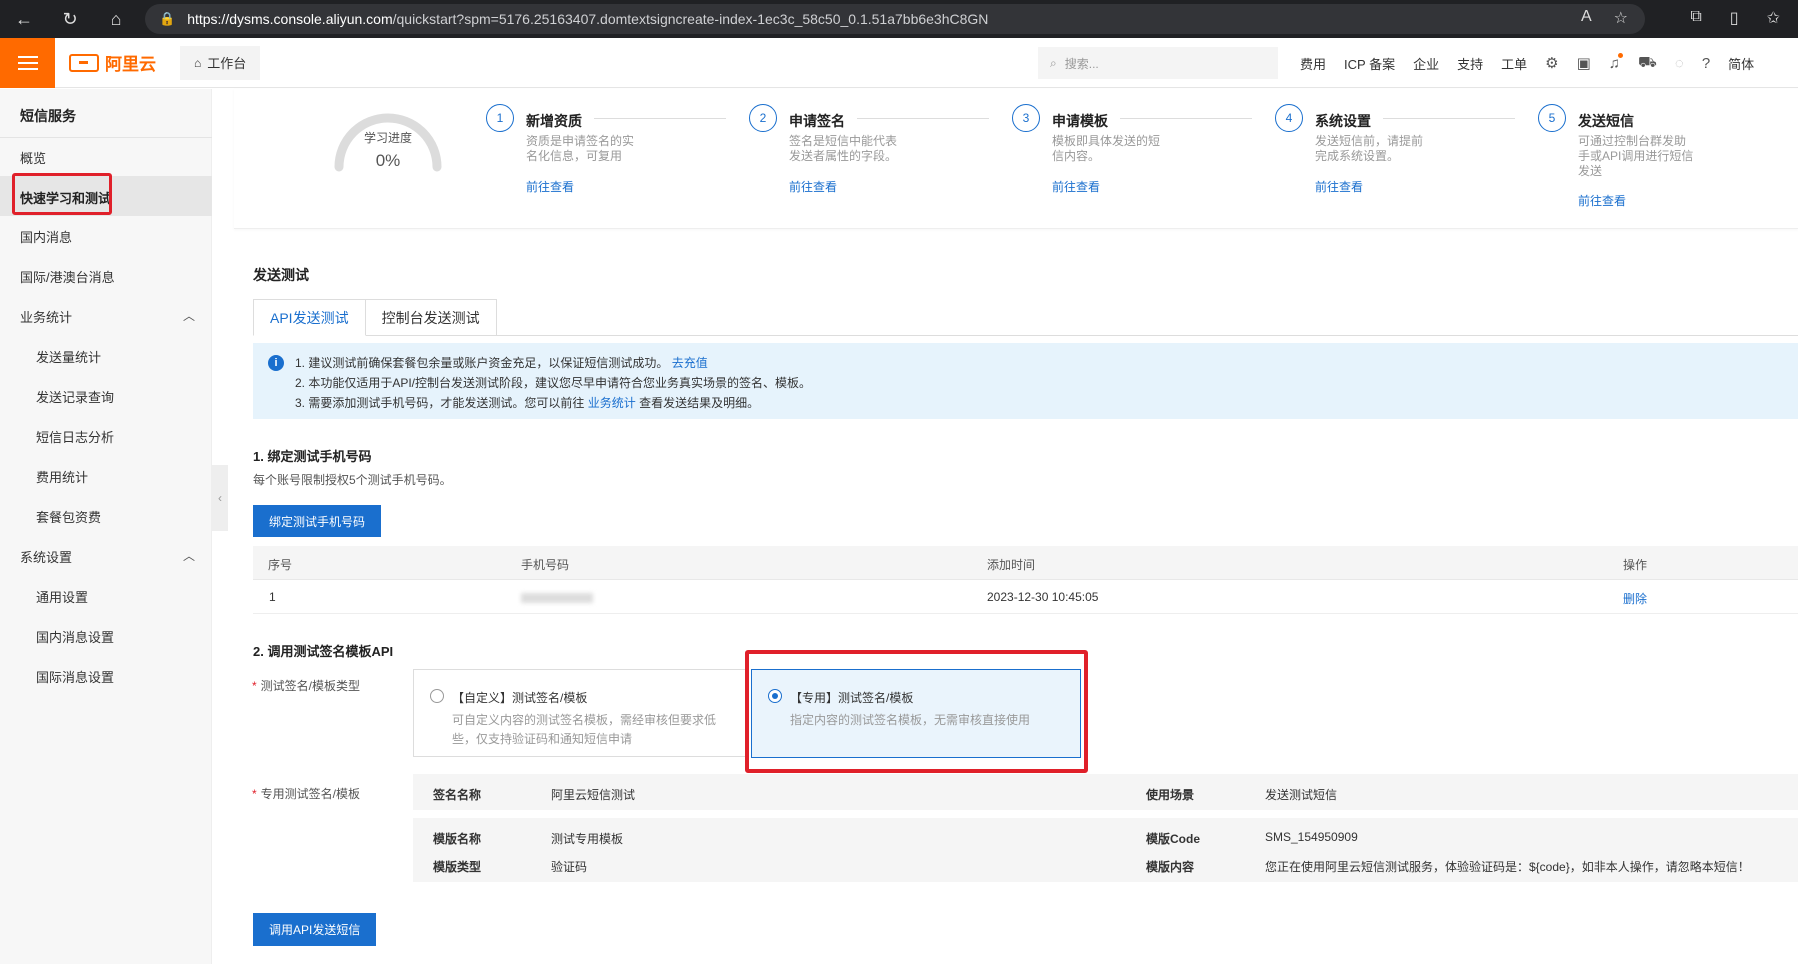  Describe the element at coordinates (317, 521) in the screenshot. I see `bind-phone-button: 绑定测试手机号码` at that location.